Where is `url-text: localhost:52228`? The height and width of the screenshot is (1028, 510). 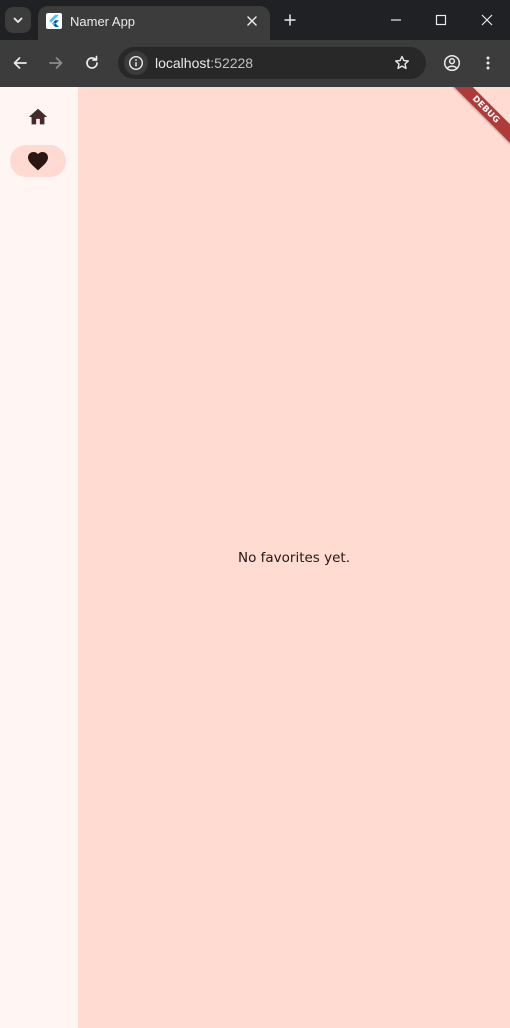
url-text: localhost:52228 is located at coordinates (204, 63).